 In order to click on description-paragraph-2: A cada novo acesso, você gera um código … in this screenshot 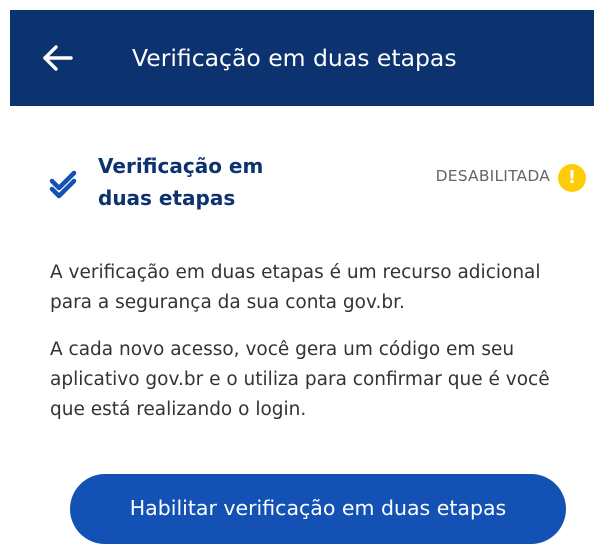, I will do `click(300, 379)`.